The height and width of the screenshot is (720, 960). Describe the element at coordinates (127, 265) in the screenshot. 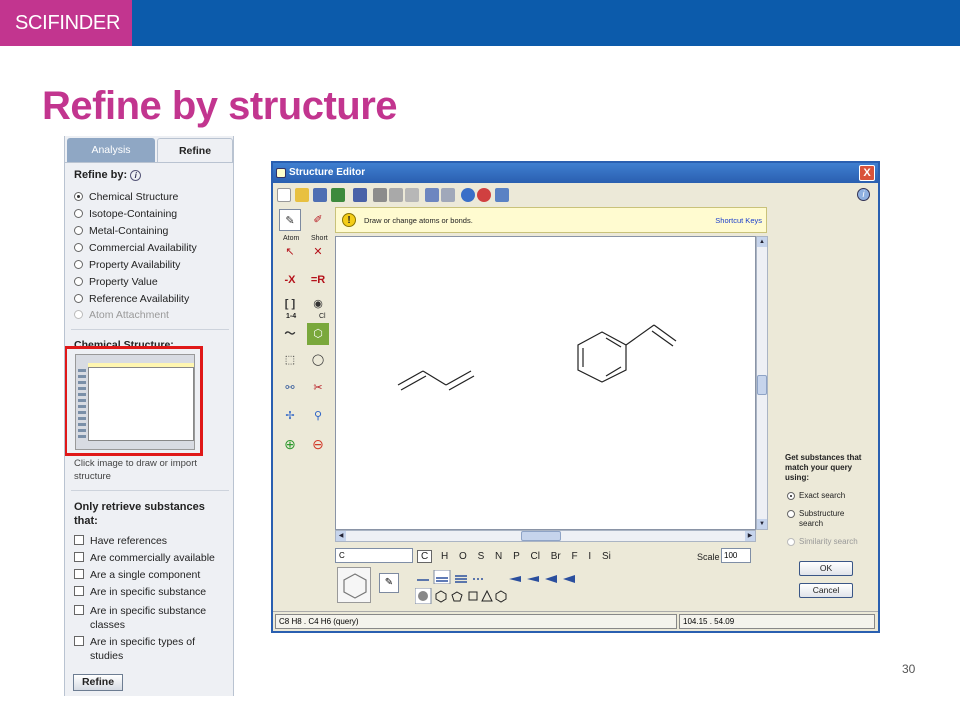

I see `option-property-availability: Property Availability` at that location.